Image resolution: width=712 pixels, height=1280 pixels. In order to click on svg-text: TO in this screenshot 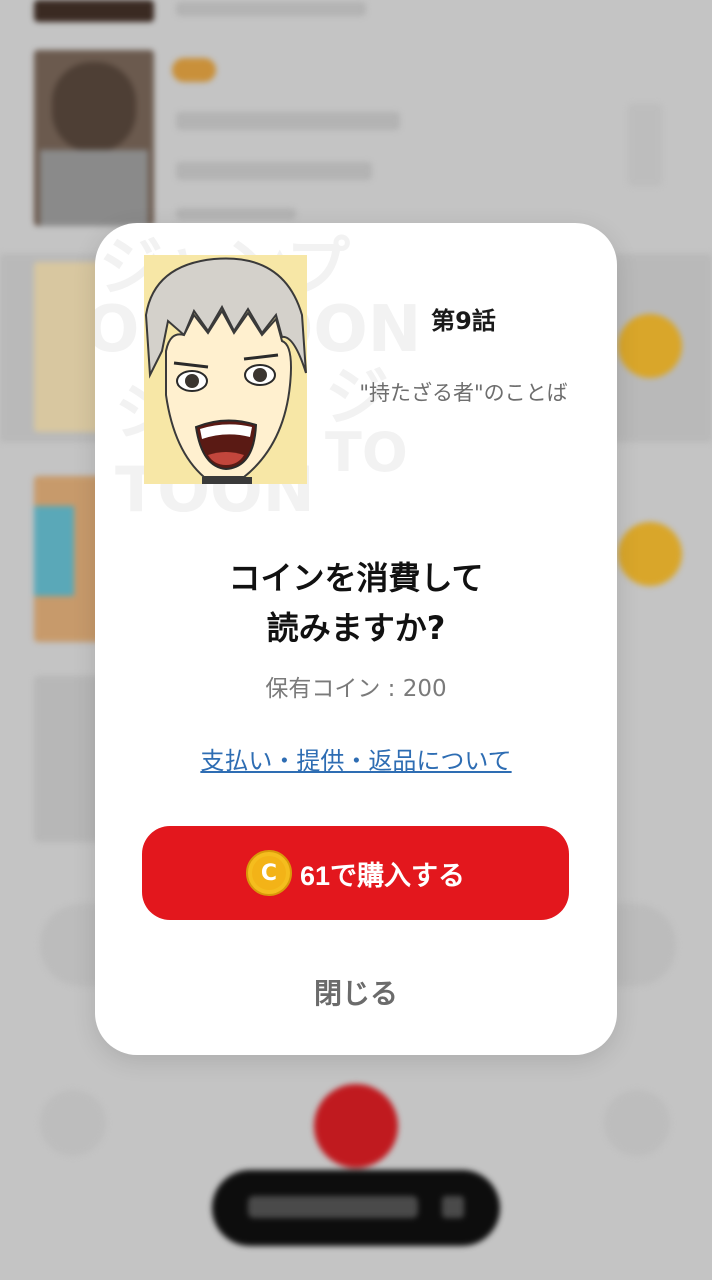, I will do `click(366, 452)`.